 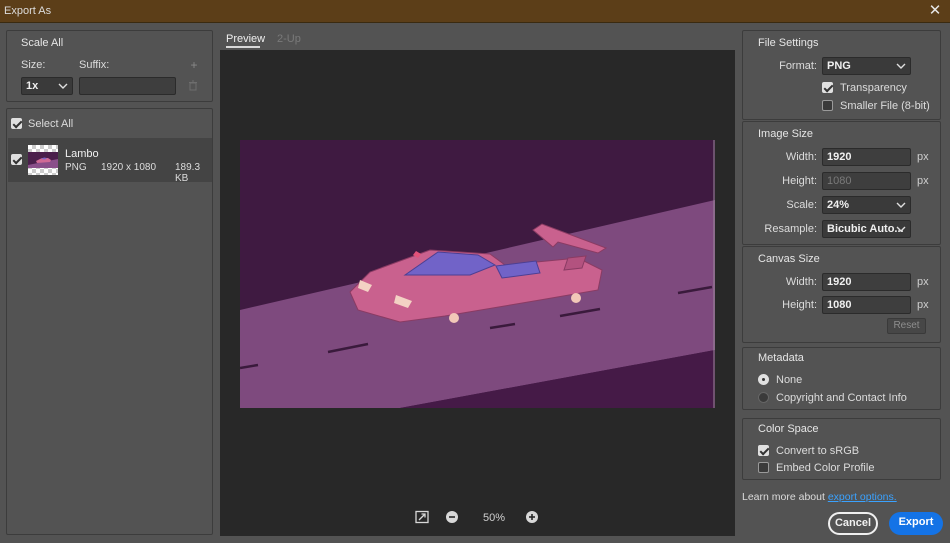 I want to click on suffix-input, so click(x=127, y=86).